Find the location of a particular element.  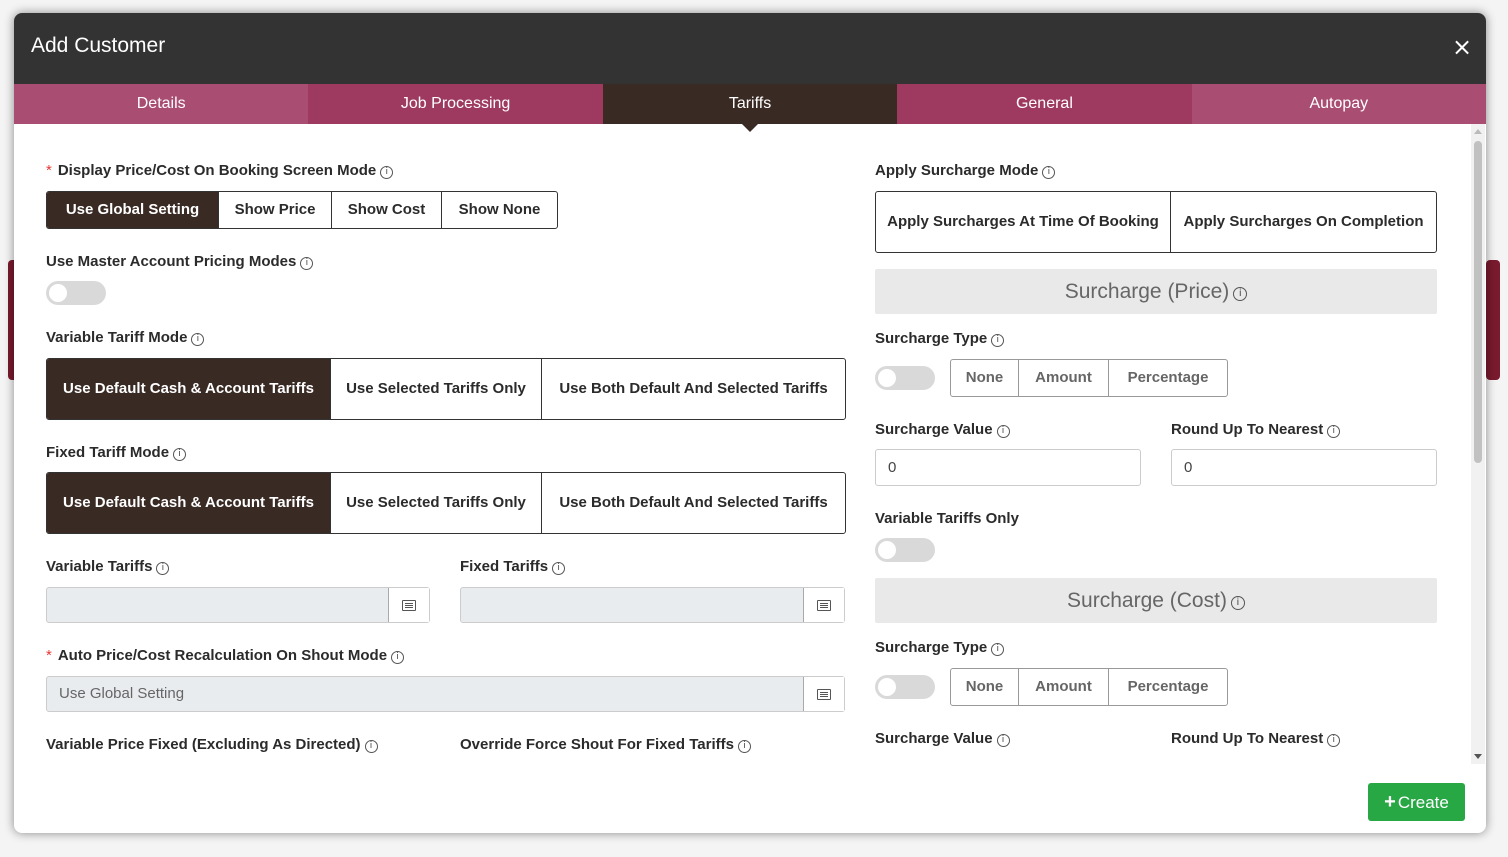

create-button-label: Create is located at coordinates (1423, 802).